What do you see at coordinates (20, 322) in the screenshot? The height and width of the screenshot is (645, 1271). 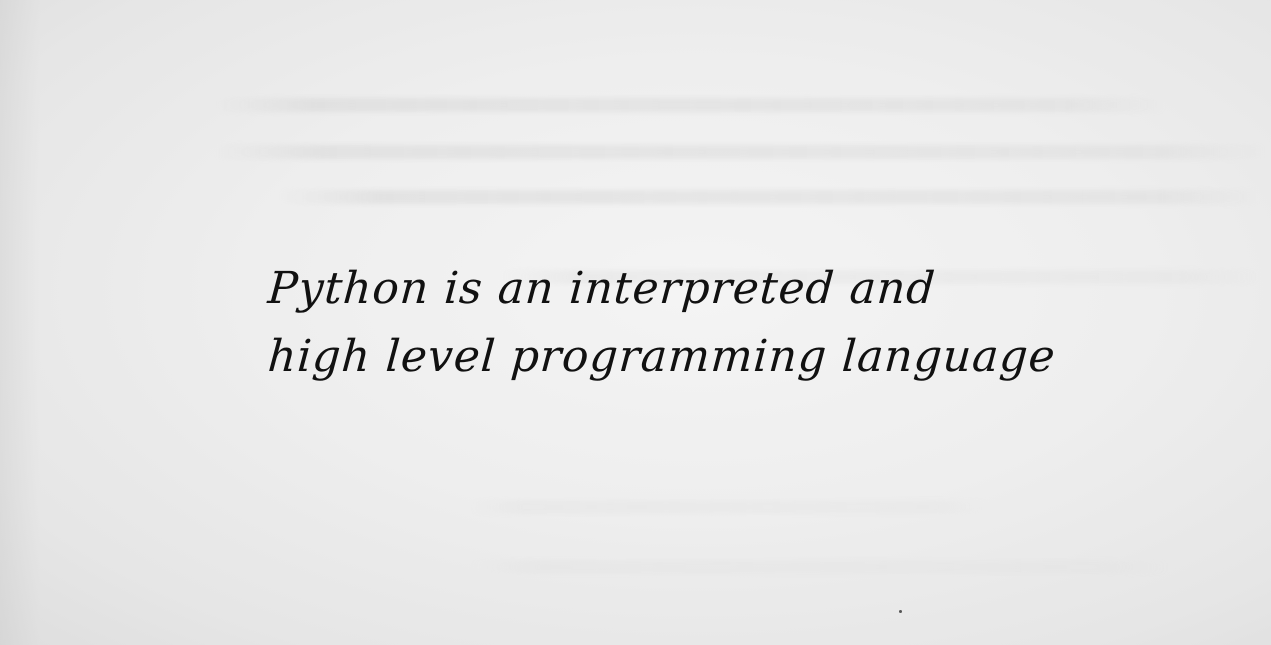 I see `paper-edge-shadow` at bounding box center [20, 322].